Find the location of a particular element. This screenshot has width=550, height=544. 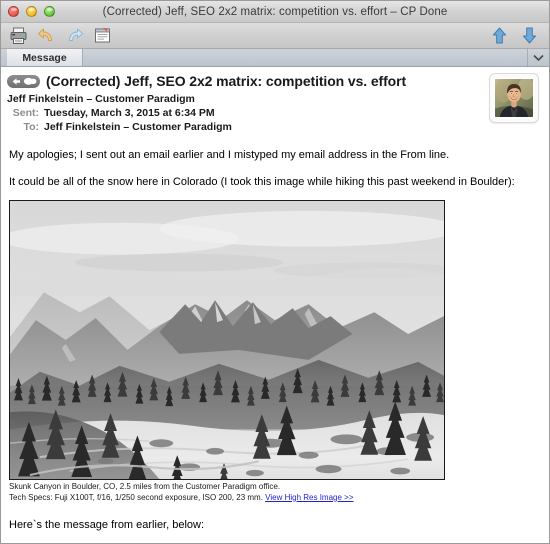

sent-row: Sent: Tuesday, March 3, 2015 at 6:34 PM is located at coordinates (275, 113).